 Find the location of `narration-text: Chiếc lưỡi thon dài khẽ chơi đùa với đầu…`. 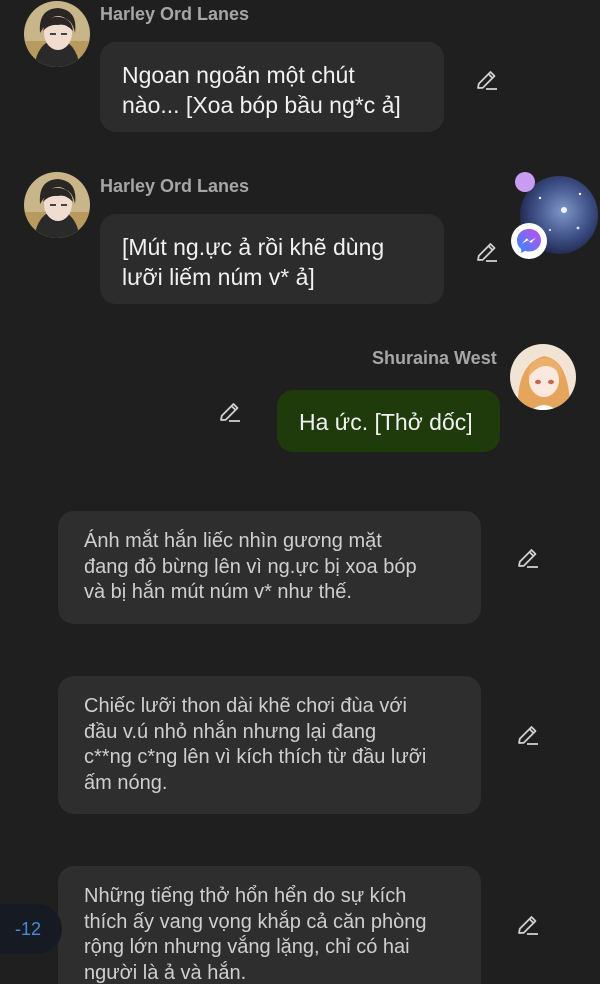

narration-text: Chiếc lưỡi thon dài khẽ chơi đùa với đầu… is located at coordinates (255, 744).